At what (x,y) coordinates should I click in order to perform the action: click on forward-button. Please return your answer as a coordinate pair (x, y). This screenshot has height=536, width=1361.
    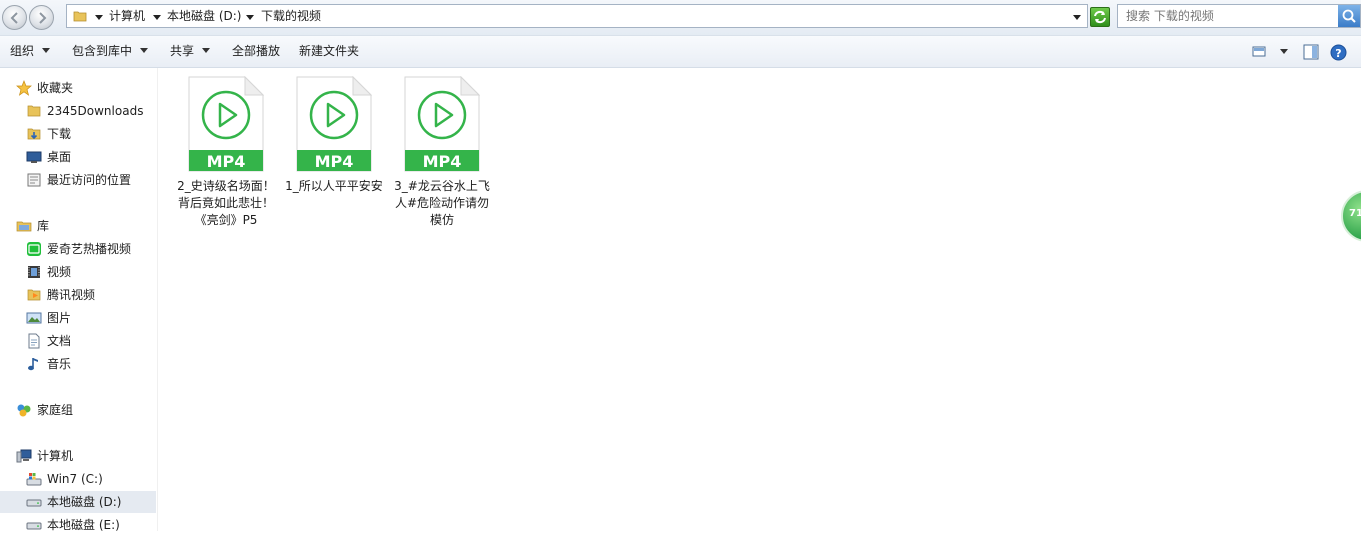
    Looking at the image, I should click on (41, 17).